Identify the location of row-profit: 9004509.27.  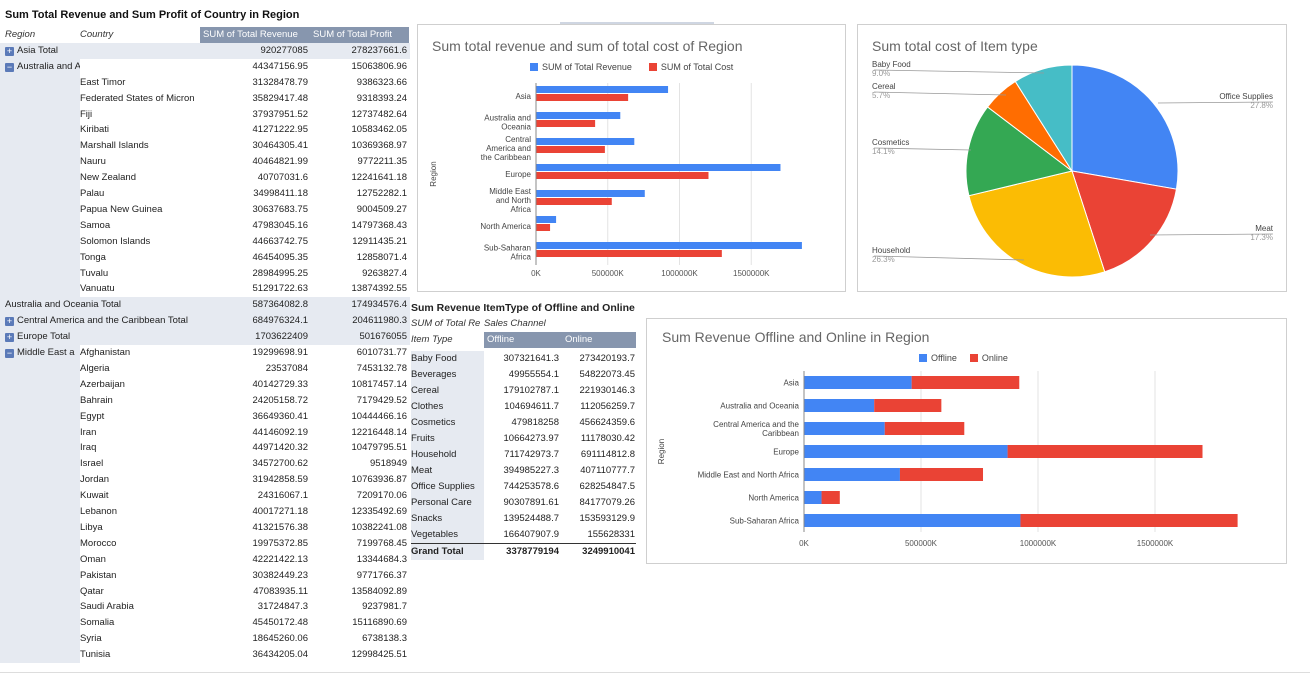
(381, 209).